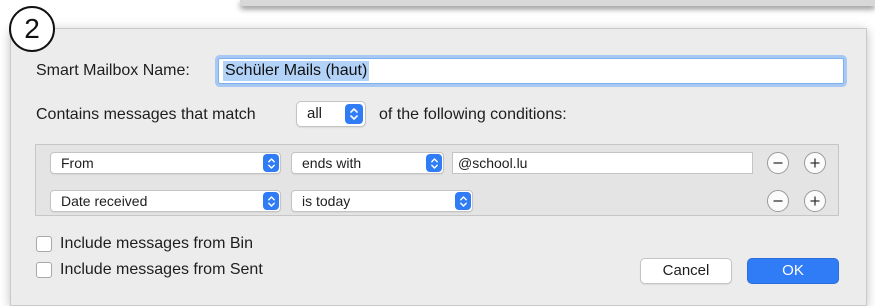 Image resolution: width=875 pixels, height=306 pixels. What do you see at coordinates (686, 271) in the screenshot?
I see `cancel-button: Cancel` at bounding box center [686, 271].